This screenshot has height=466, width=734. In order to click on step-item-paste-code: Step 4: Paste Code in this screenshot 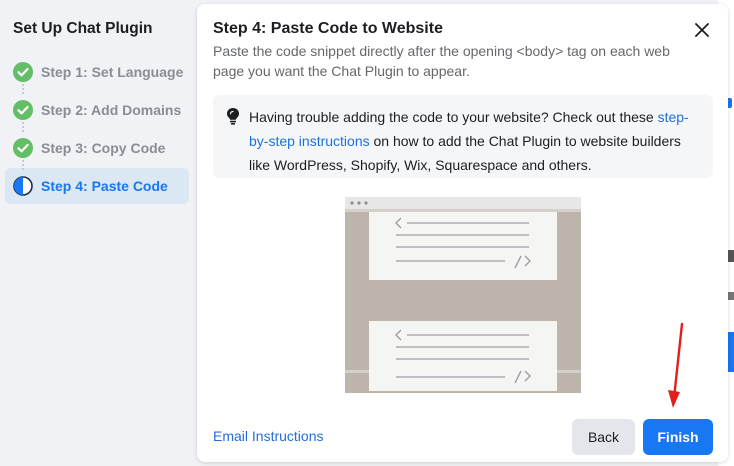, I will do `click(97, 186)`.